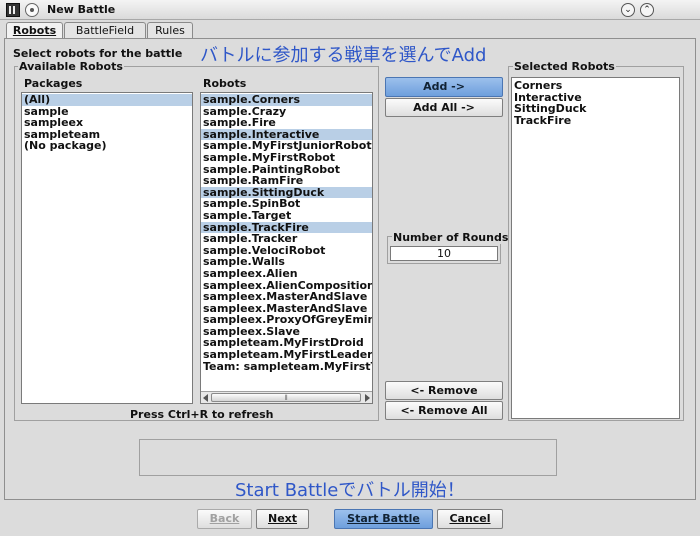 The height and width of the screenshot is (536, 700). Describe the element at coordinates (286, 181) in the screenshot. I see `list-item: sample.RamFire` at that location.